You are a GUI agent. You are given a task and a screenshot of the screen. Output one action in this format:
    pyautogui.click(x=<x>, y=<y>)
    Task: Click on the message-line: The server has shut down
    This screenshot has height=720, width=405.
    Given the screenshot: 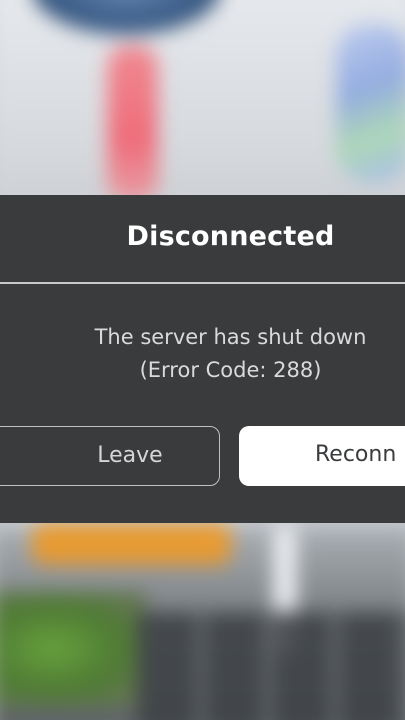 What is the action you would take?
    pyautogui.click(x=230, y=337)
    